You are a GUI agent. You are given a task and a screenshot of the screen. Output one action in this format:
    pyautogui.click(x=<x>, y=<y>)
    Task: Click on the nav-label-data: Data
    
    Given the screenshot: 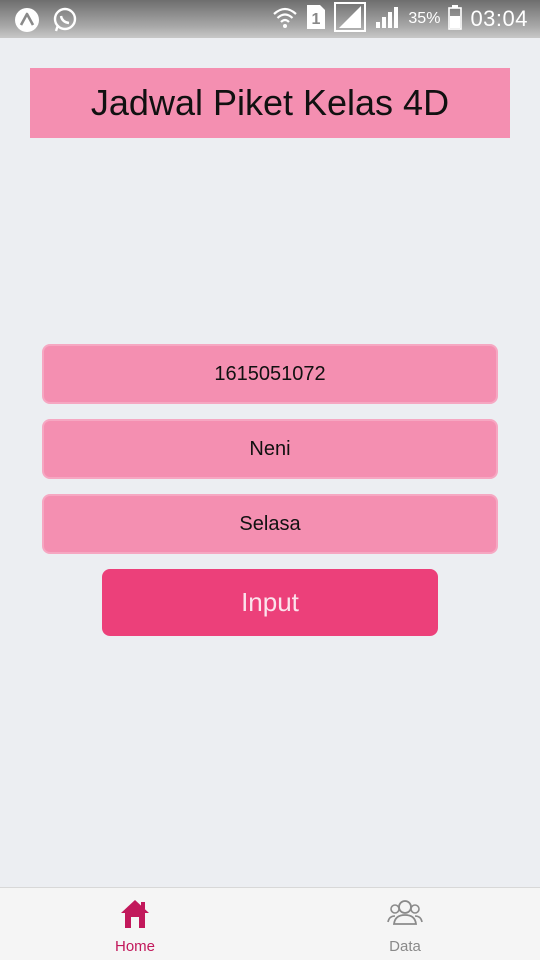 What is the action you would take?
    pyautogui.click(x=405, y=946)
    